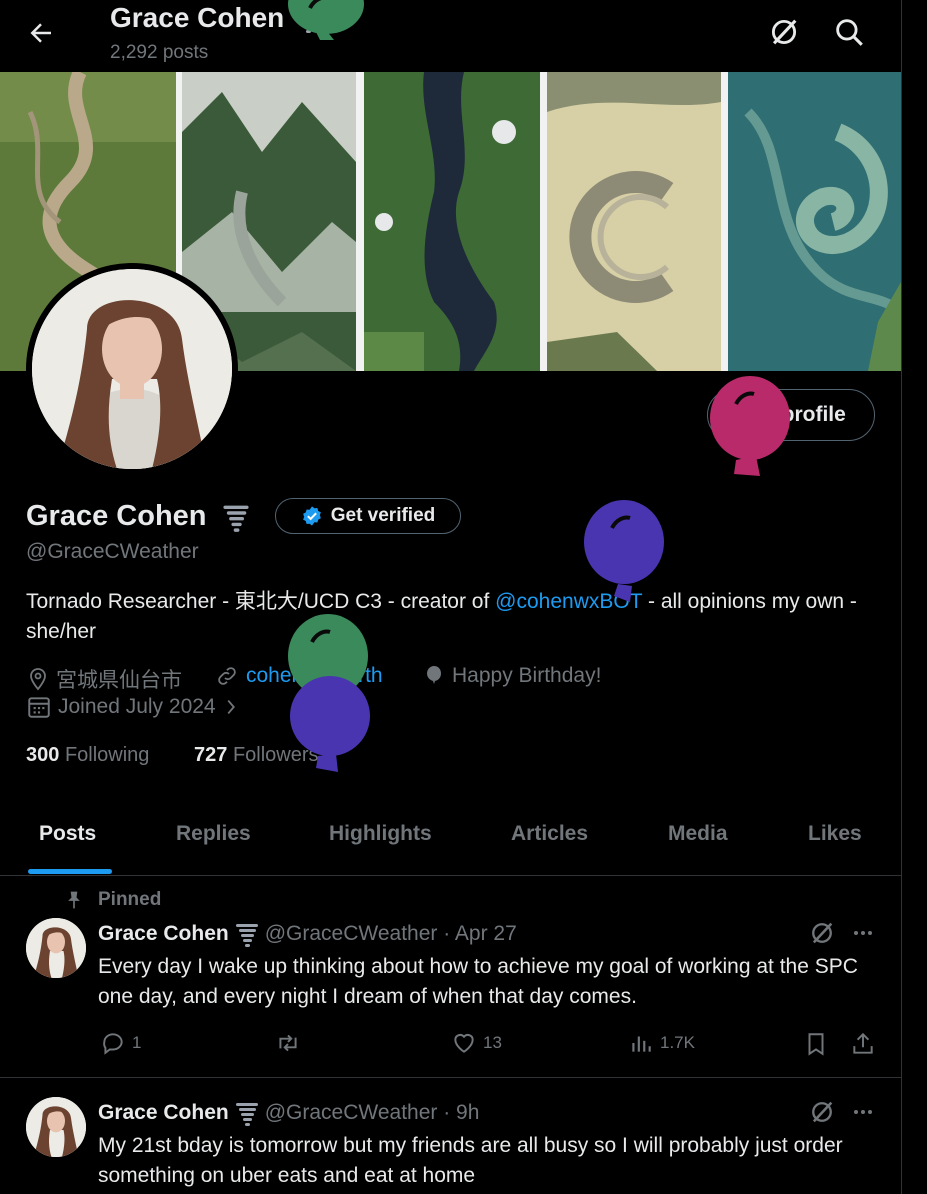  What do you see at coordinates (476, 1043) in the screenshot?
I see `like-button: 13` at bounding box center [476, 1043].